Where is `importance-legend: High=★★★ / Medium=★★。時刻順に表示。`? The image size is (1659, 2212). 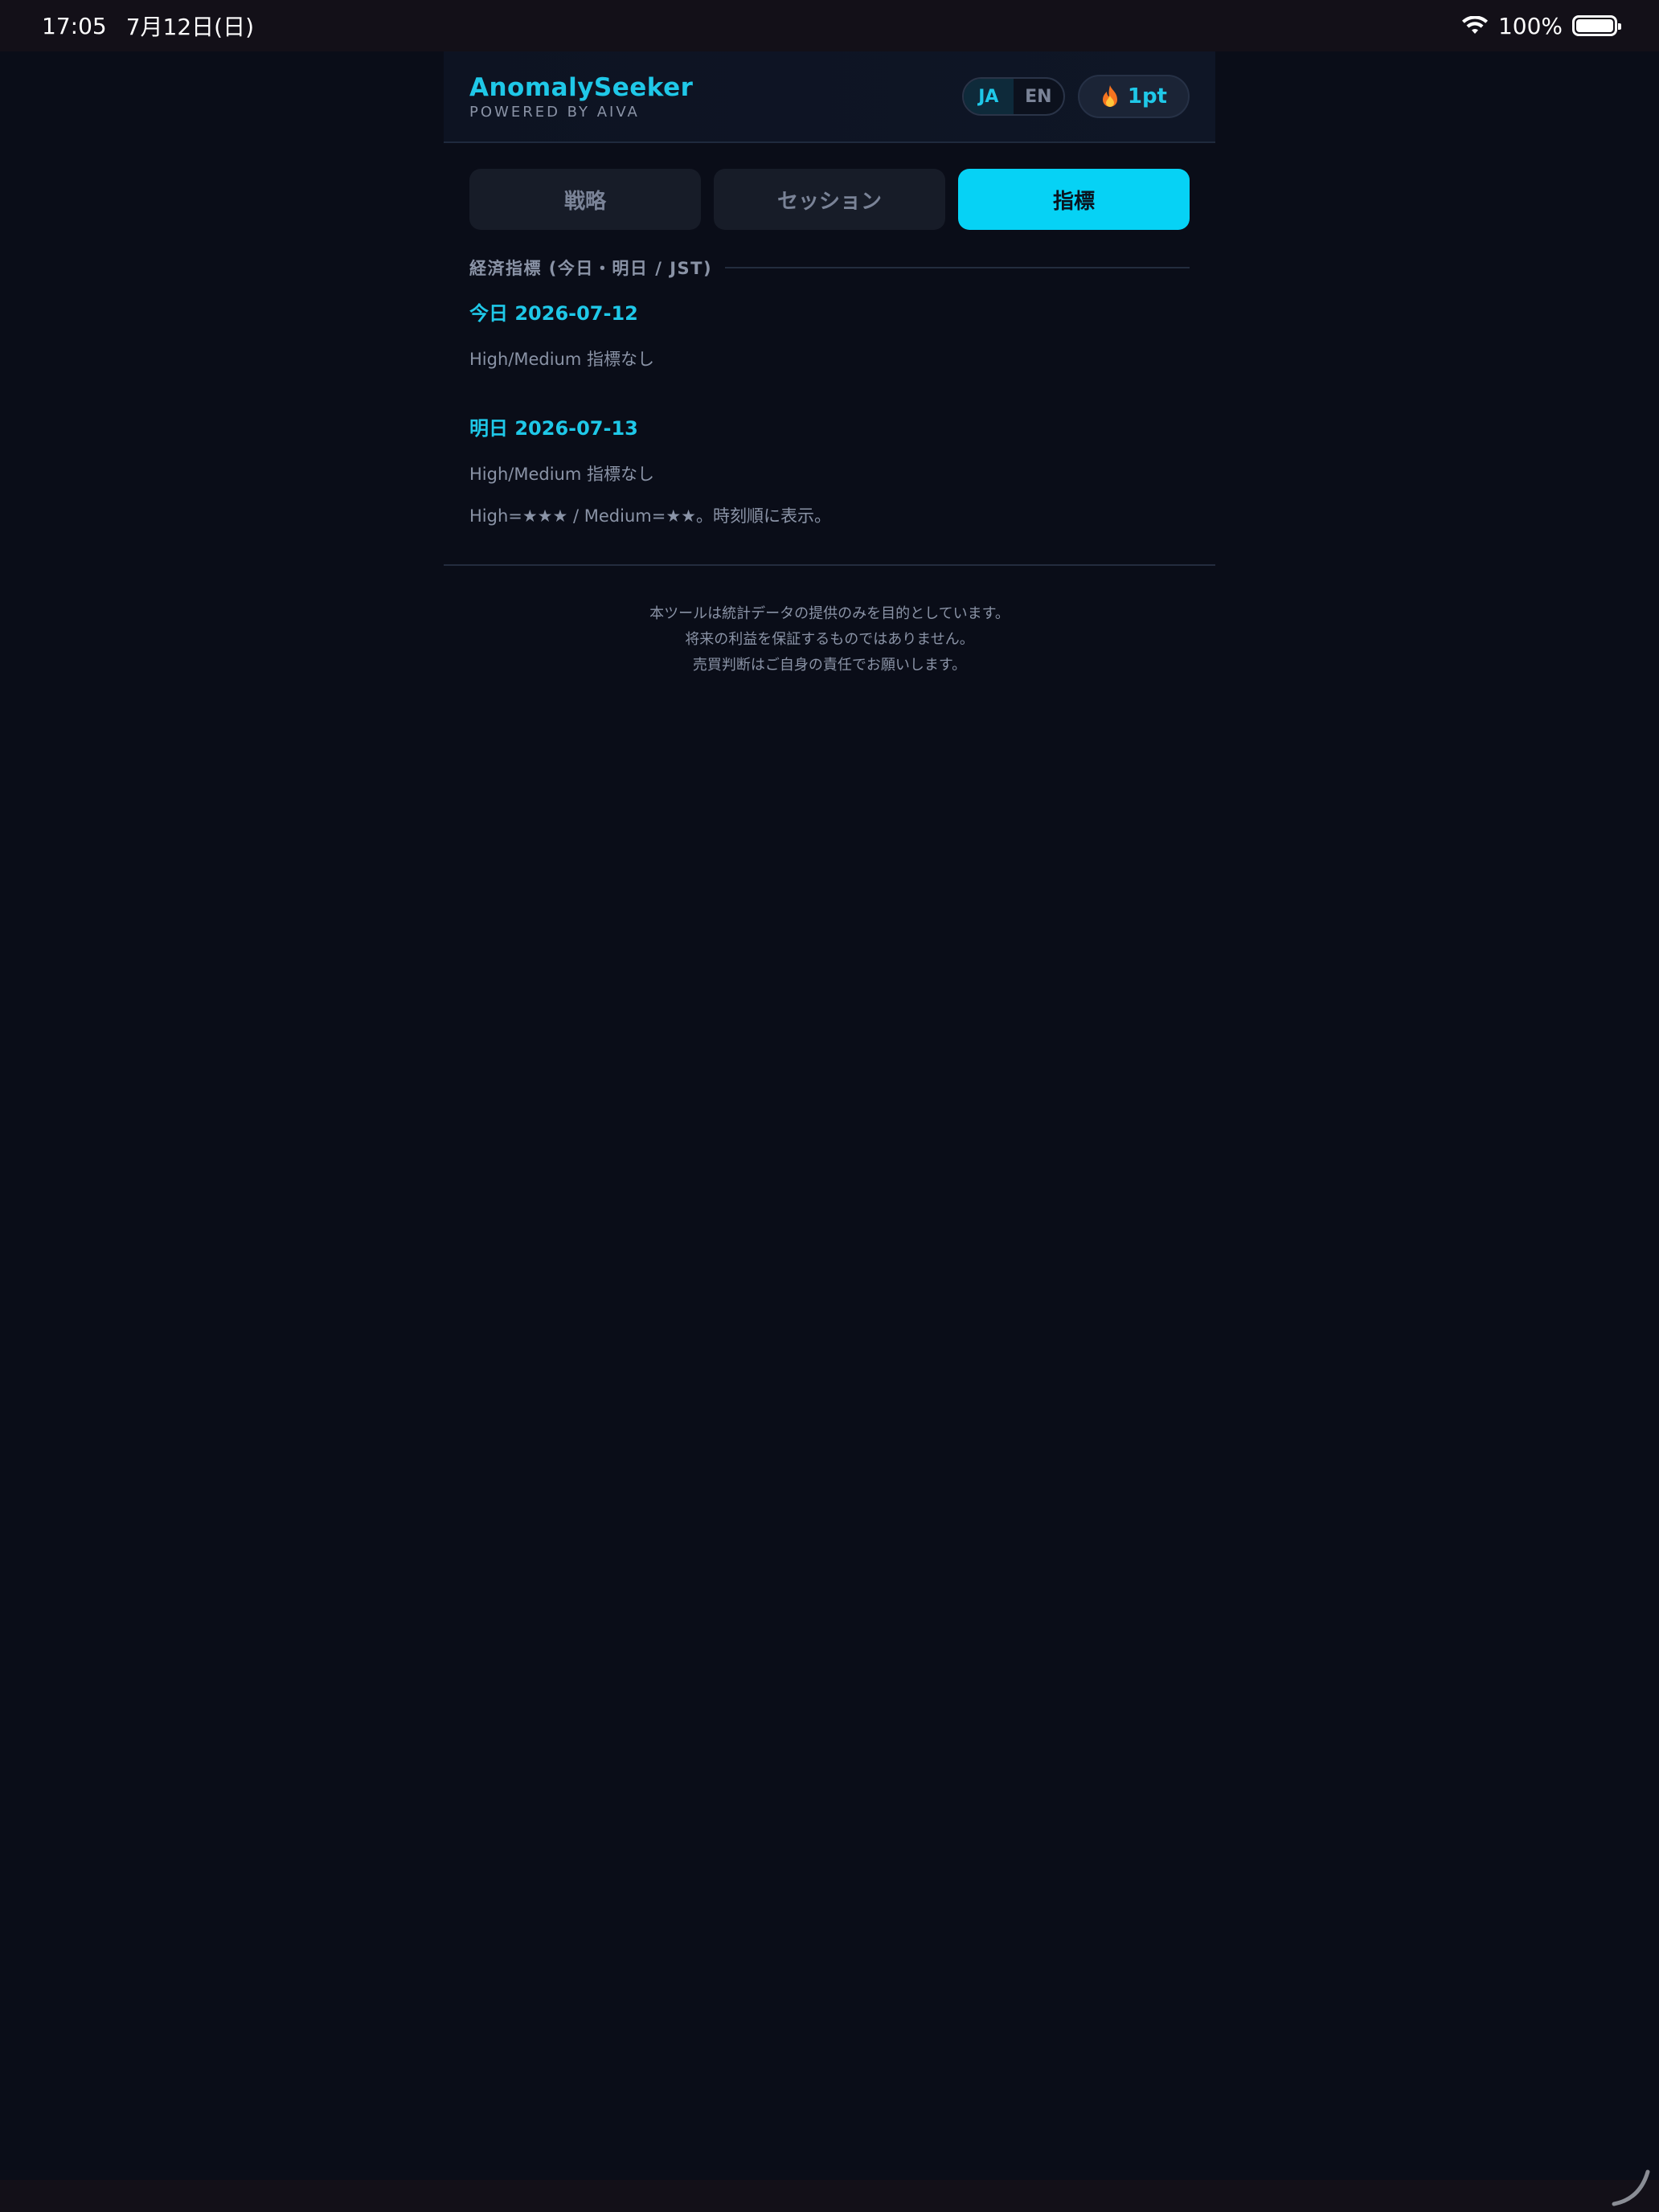 importance-legend: High=★★★ / Medium=★★。時刻順に表示。 is located at coordinates (650, 516).